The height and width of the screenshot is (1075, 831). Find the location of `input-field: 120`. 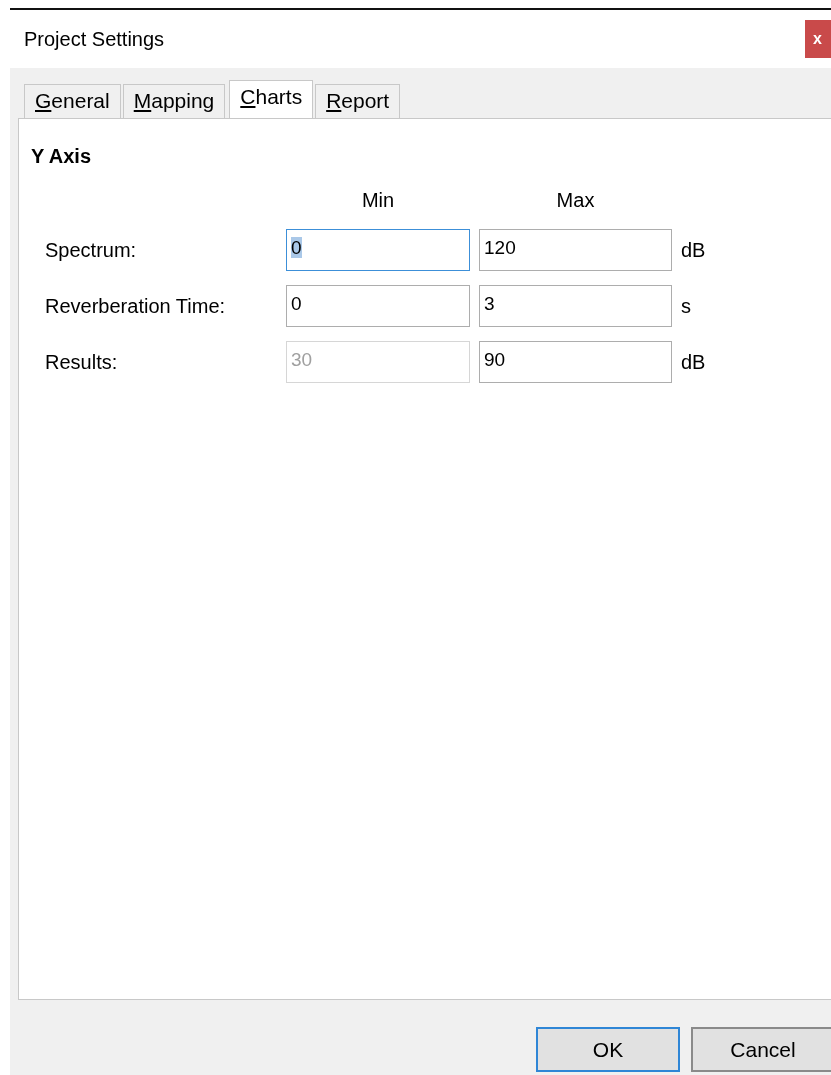

input-field: 120 is located at coordinates (575, 250).